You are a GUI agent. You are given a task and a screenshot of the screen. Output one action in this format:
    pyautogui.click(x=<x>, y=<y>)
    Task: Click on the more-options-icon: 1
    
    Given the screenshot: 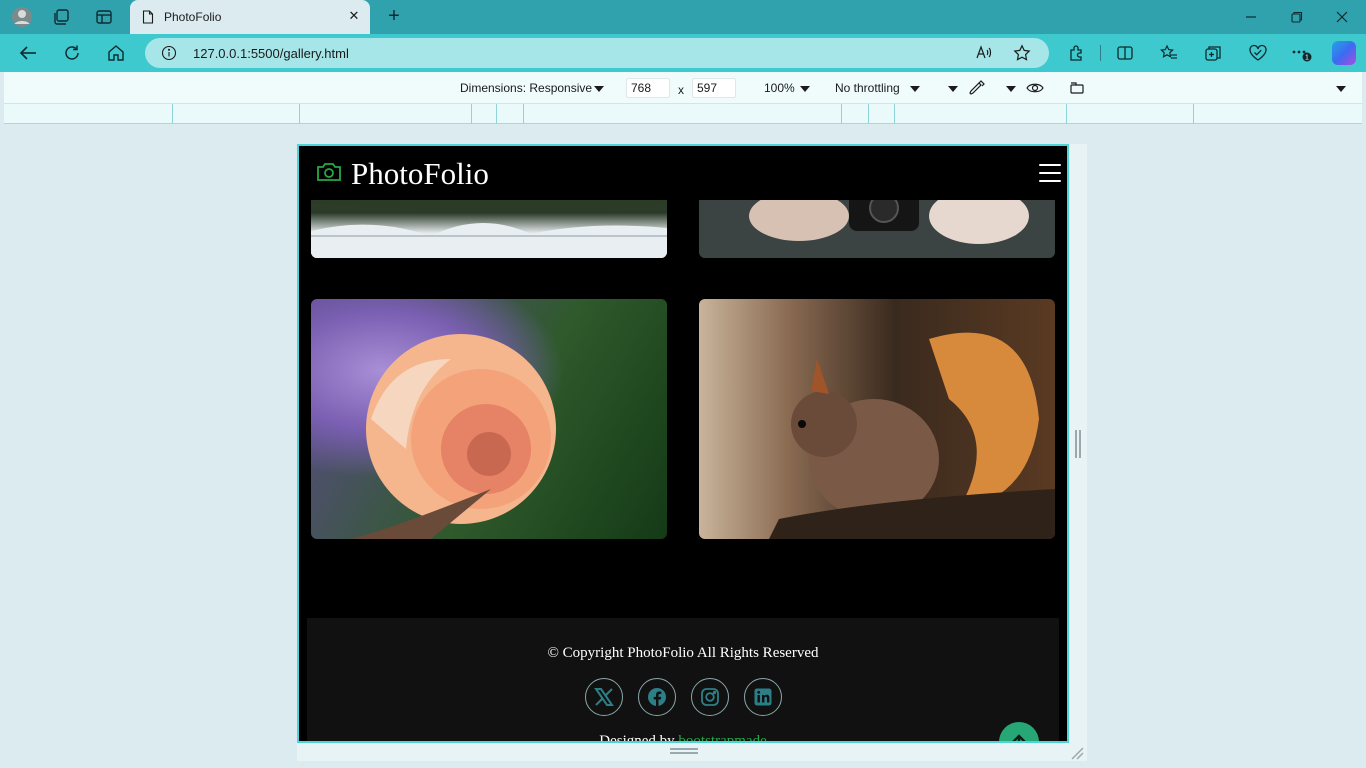 What is the action you would take?
    pyautogui.click(x=1301, y=53)
    